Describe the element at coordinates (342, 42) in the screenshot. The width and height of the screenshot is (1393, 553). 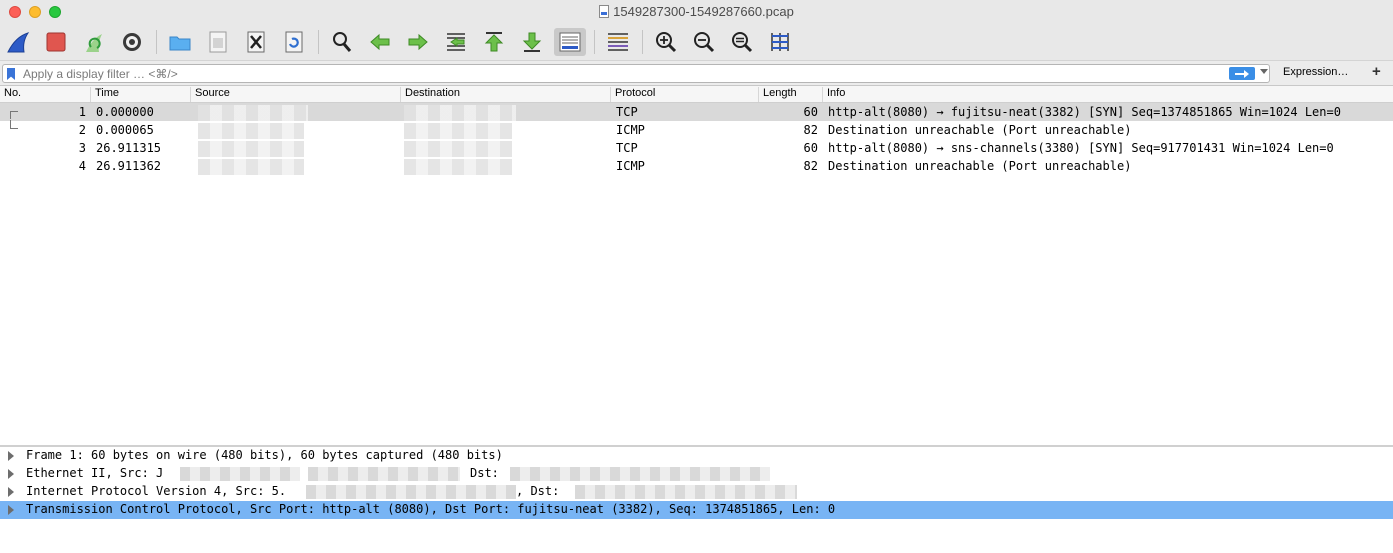
I see `search-icon` at that location.